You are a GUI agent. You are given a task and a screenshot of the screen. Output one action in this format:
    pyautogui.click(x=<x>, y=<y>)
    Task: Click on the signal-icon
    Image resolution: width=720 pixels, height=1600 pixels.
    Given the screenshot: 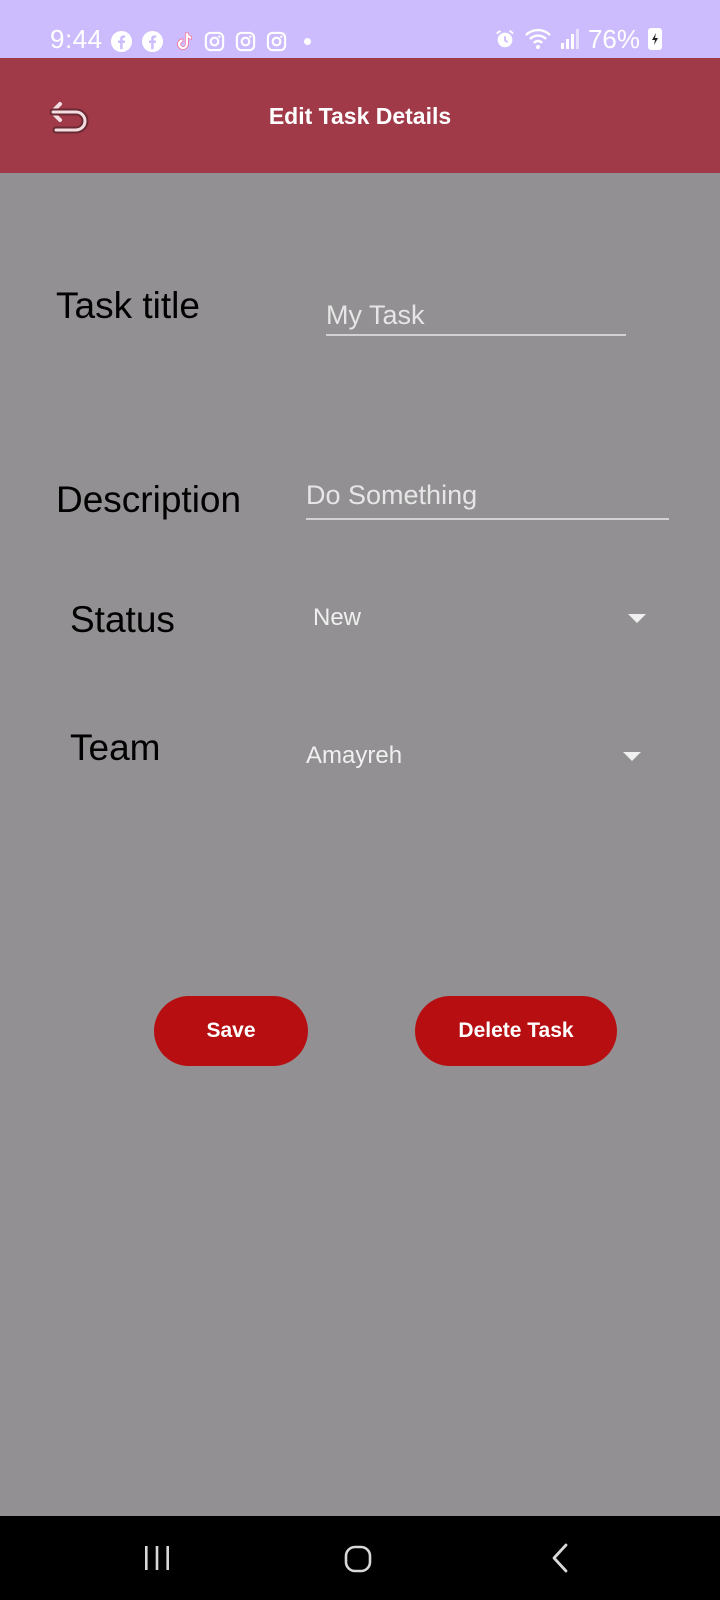 What is the action you would take?
    pyautogui.click(x=570, y=39)
    